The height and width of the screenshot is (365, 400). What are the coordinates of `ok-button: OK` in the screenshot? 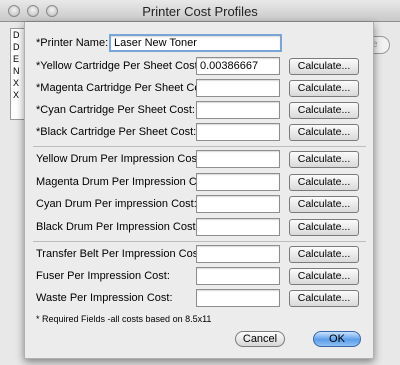 It's located at (337, 339).